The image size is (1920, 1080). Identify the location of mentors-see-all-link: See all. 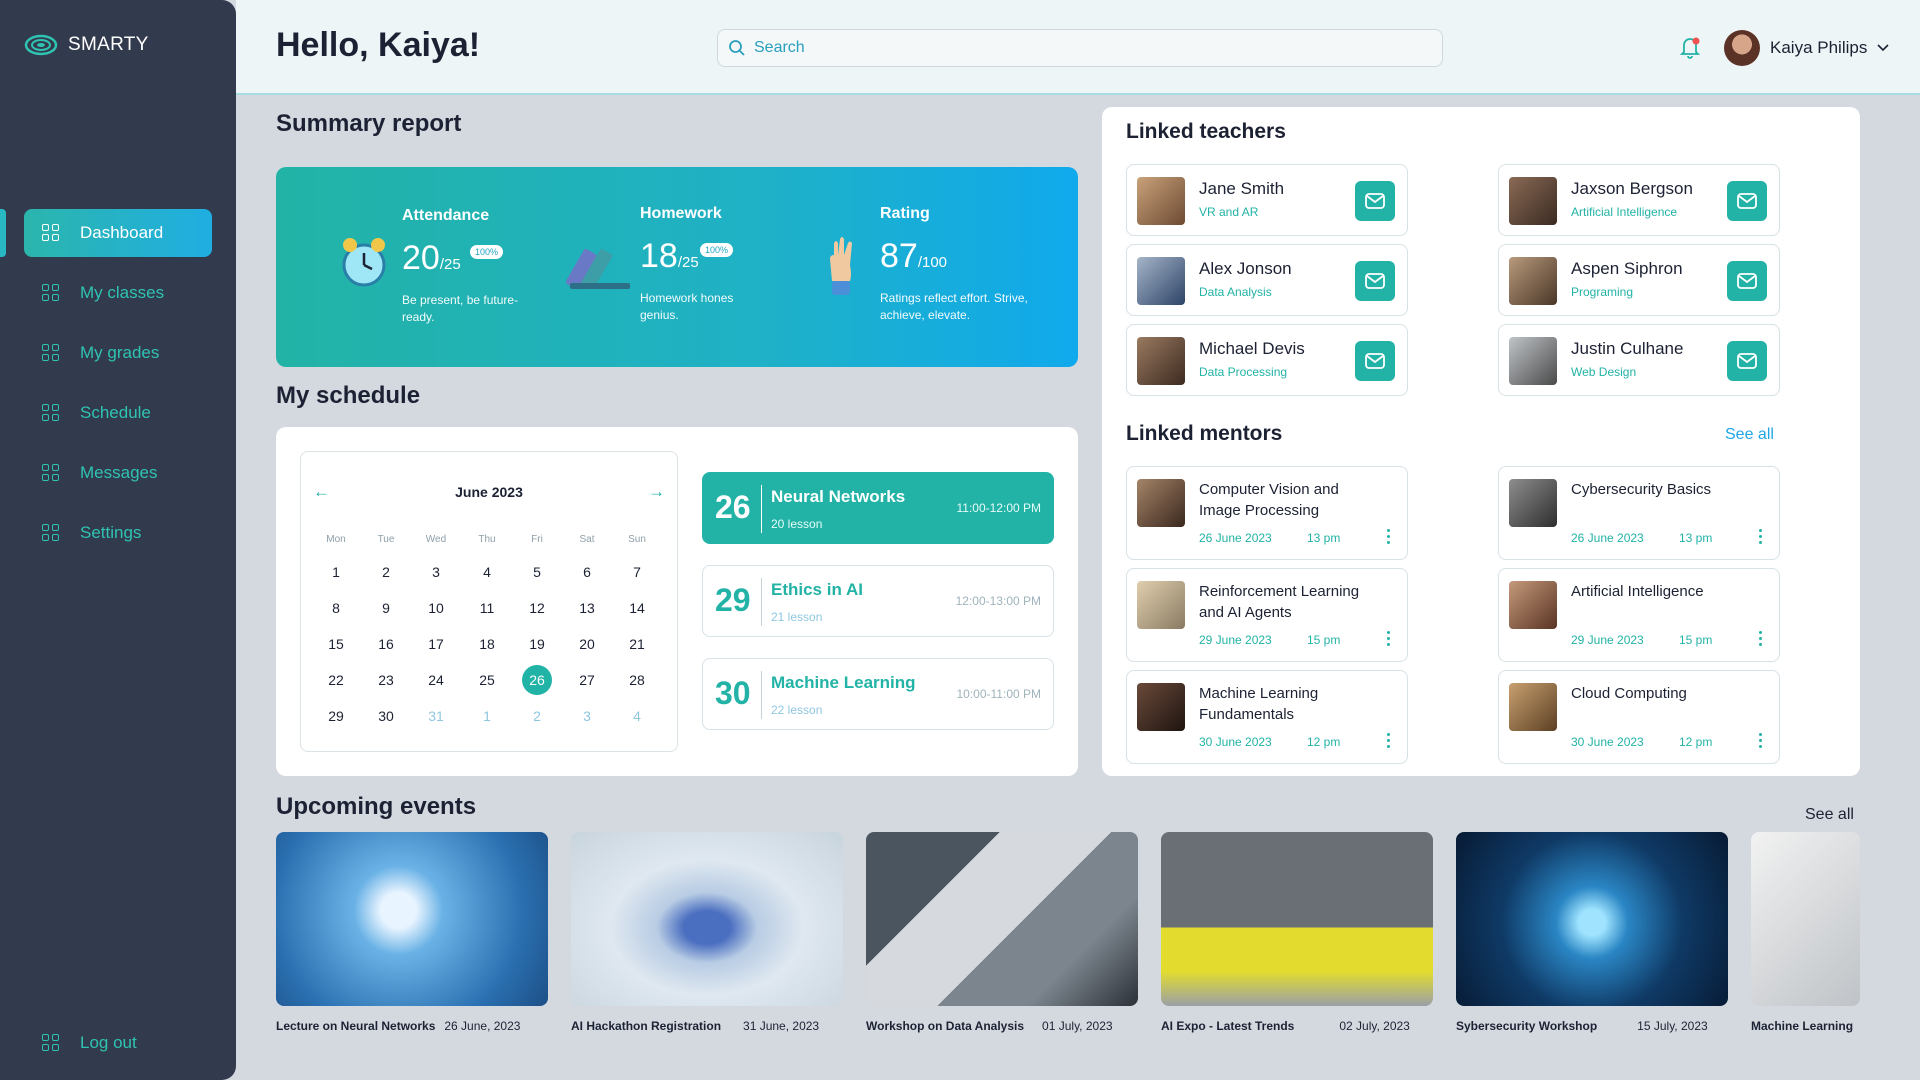
(1749, 435).